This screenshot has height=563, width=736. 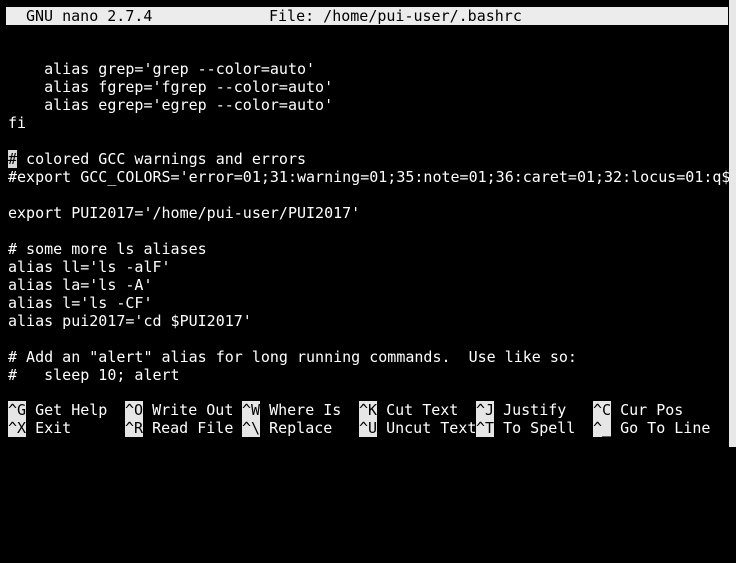 What do you see at coordinates (368, 159) in the screenshot?
I see `editor-line-7: # colored GCC warnings and errors` at bounding box center [368, 159].